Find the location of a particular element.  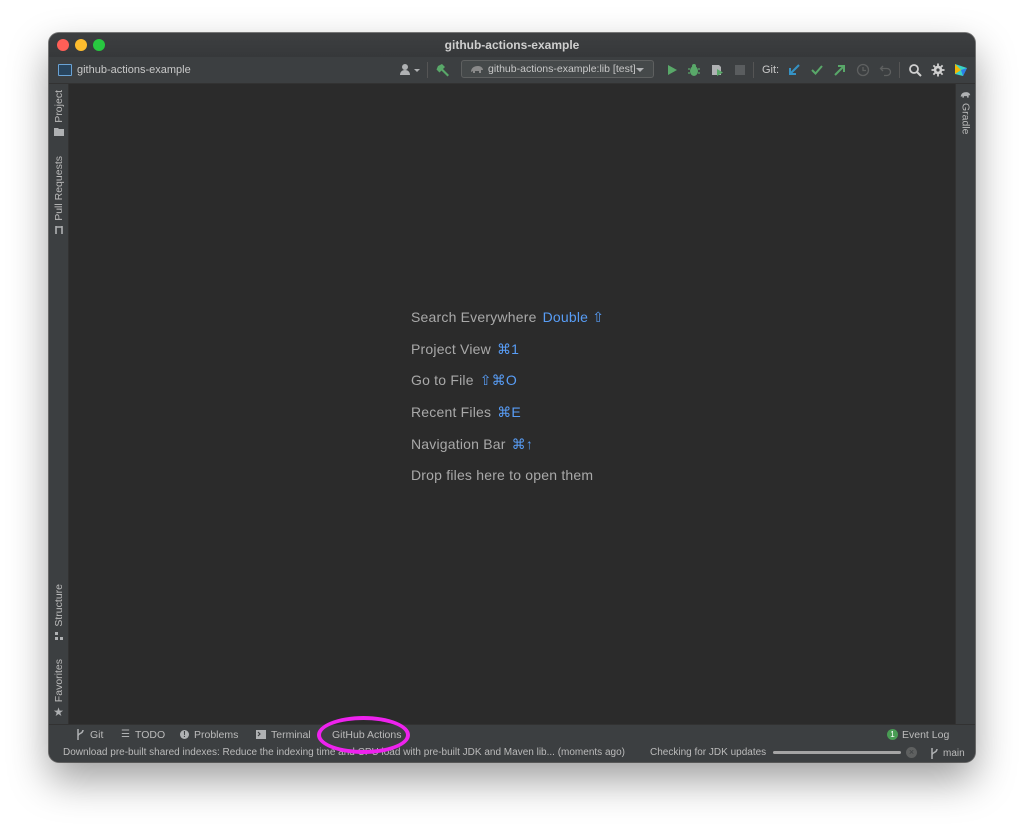

structure-icon is located at coordinates (58, 635).